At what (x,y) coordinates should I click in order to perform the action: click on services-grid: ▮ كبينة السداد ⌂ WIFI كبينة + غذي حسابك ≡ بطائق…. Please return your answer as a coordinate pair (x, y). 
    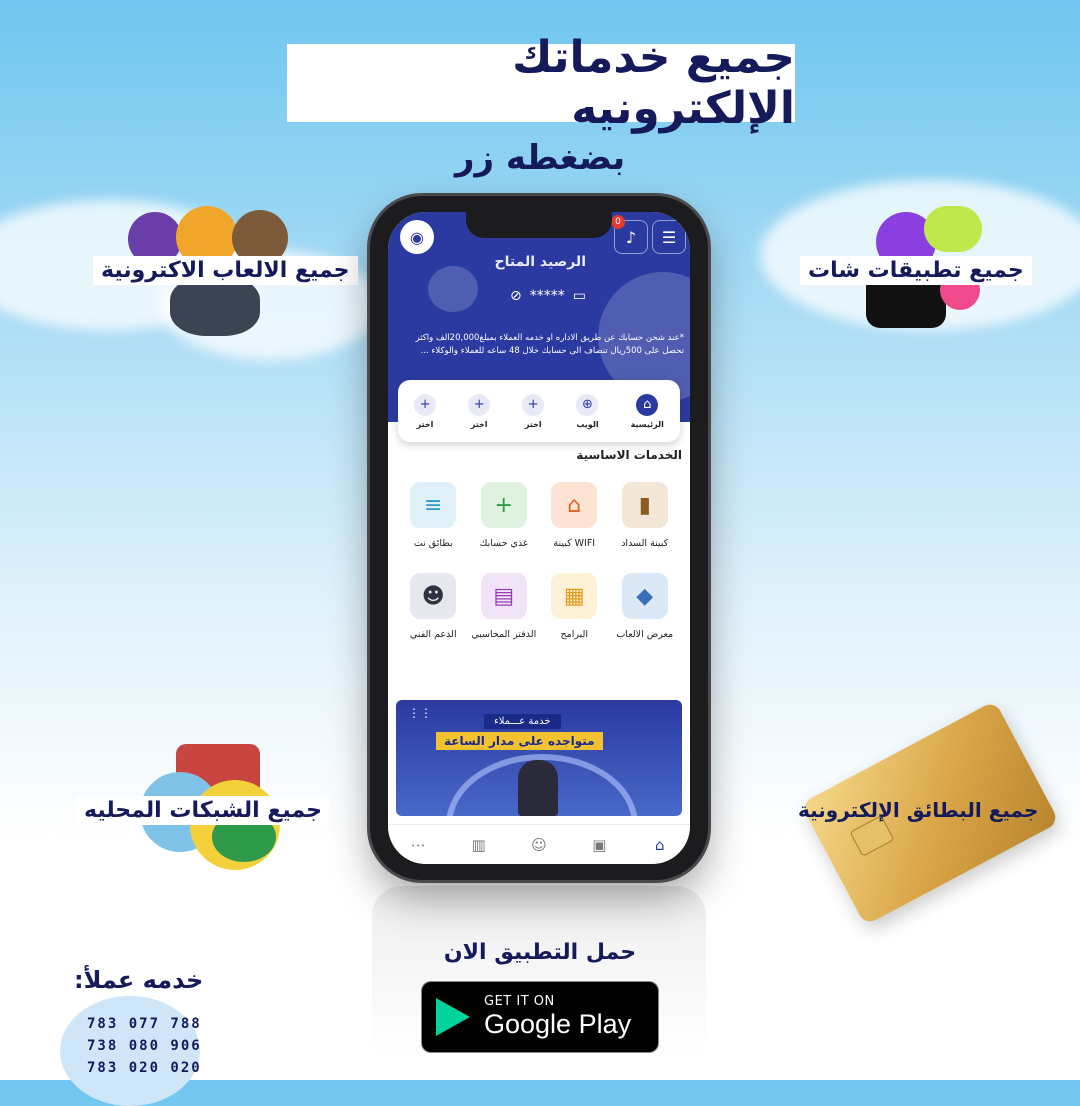
    Looking at the image, I should click on (539, 561).